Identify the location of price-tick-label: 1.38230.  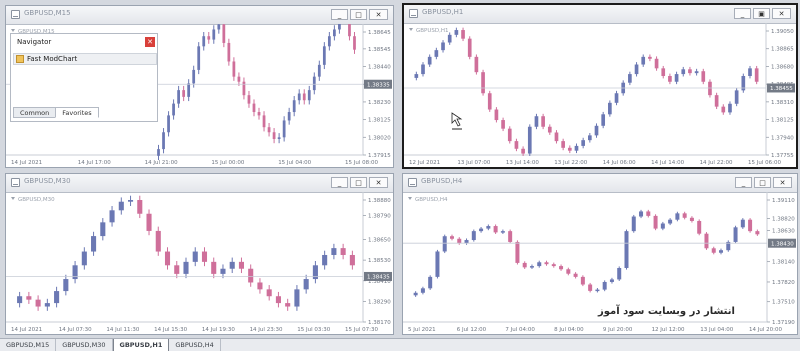
(379, 103).